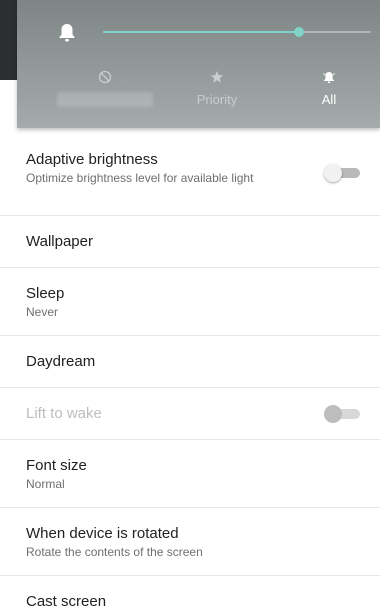  Describe the element at coordinates (190, 302) in the screenshot. I see `setting-sleep: Sleep Never` at that location.